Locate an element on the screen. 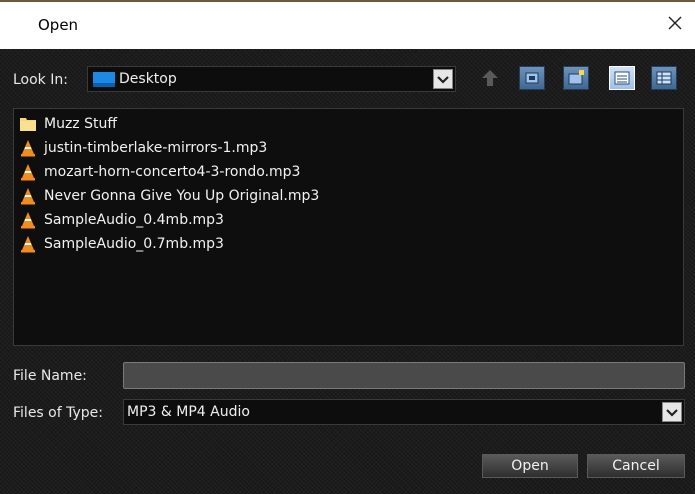 This screenshot has height=494, width=695. folder-icon is located at coordinates (28, 124).